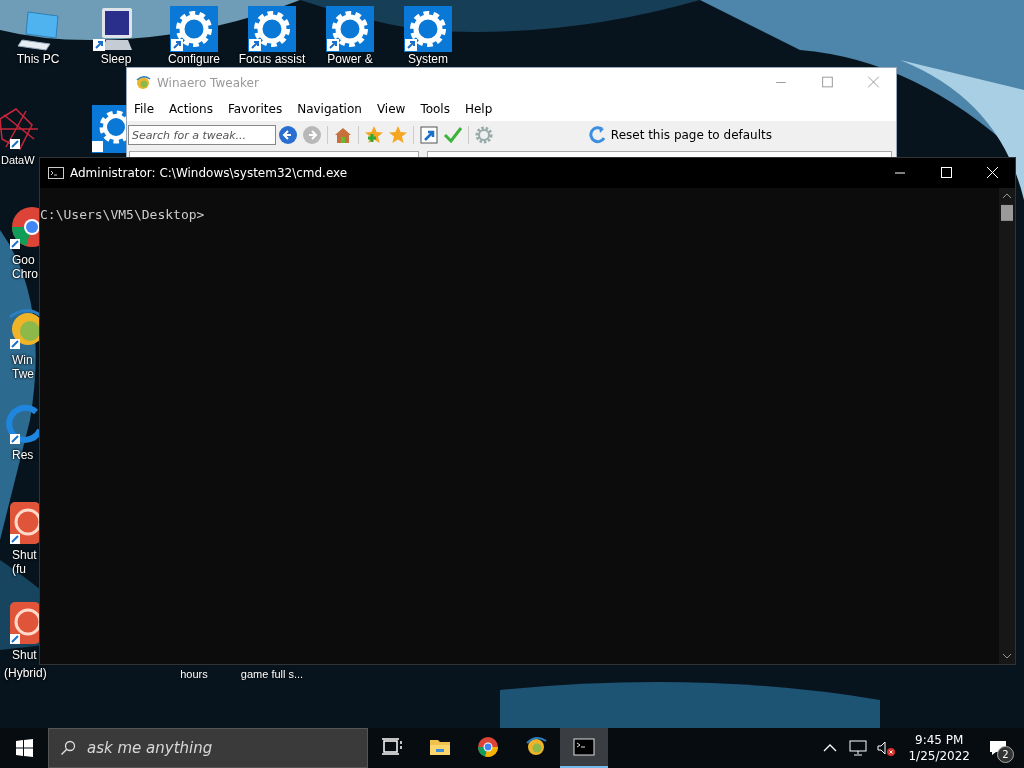 Image resolution: width=1024 pixels, height=768 pixels. I want to click on icon-label: Goo, so click(23, 260).